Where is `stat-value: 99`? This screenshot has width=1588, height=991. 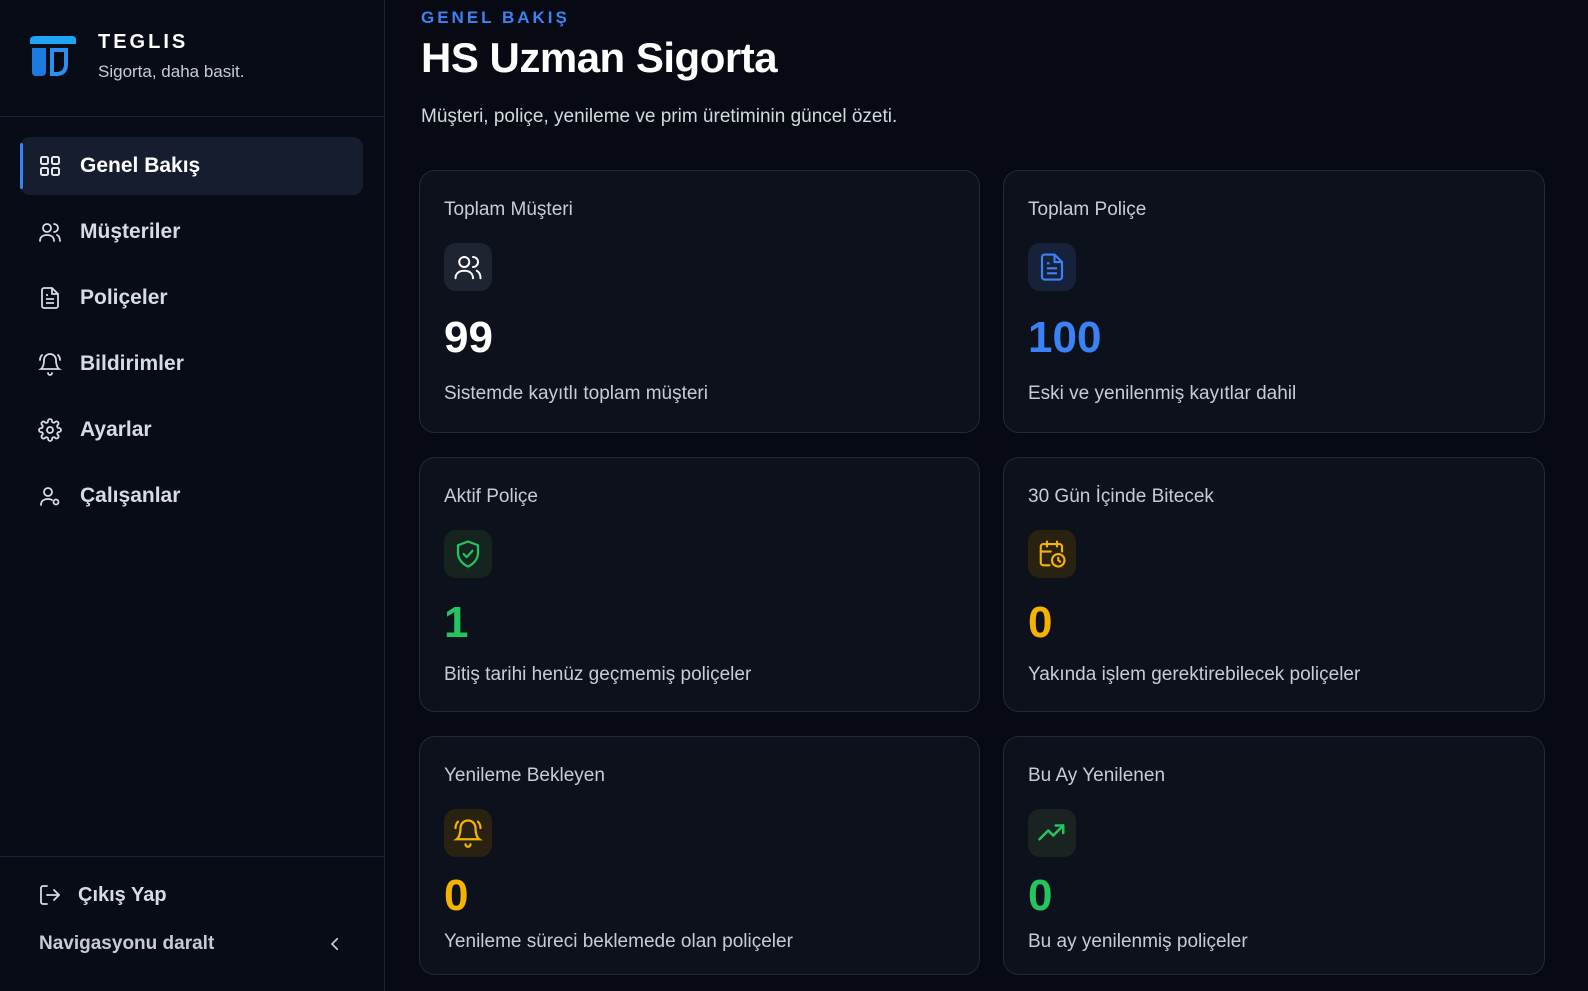
stat-value: 99 is located at coordinates (468, 337).